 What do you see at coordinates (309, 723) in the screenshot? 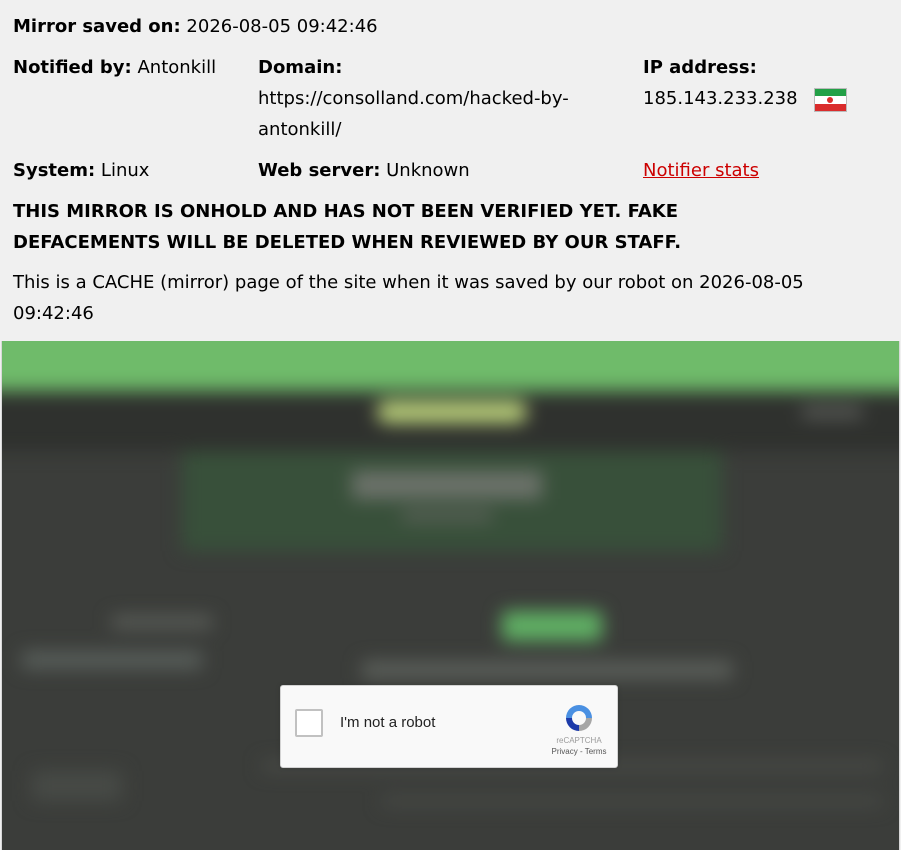
I see `recaptcha-checkbox` at bounding box center [309, 723].